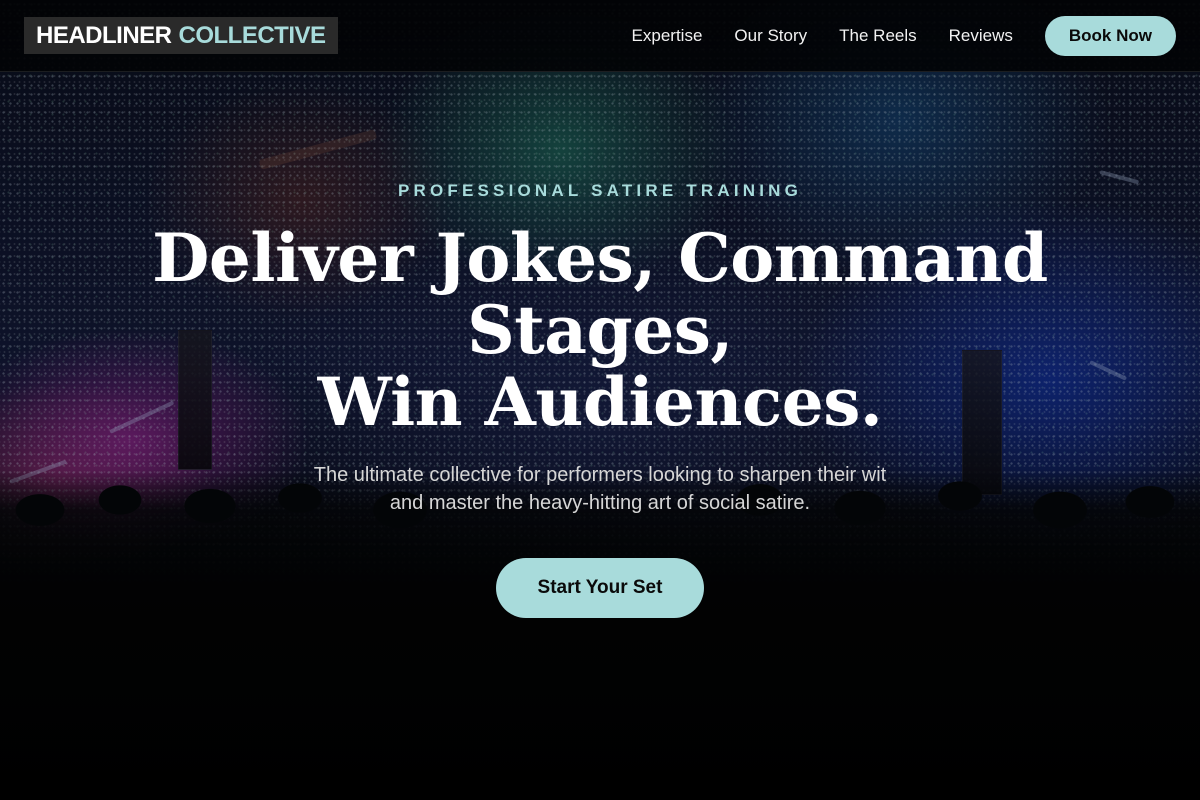 The image size is (1200, 800). What do you see at coordinates (1110, 35) in the screenshot?
I see `book-now-button: Book Now` at bounding box center [1110, 35].